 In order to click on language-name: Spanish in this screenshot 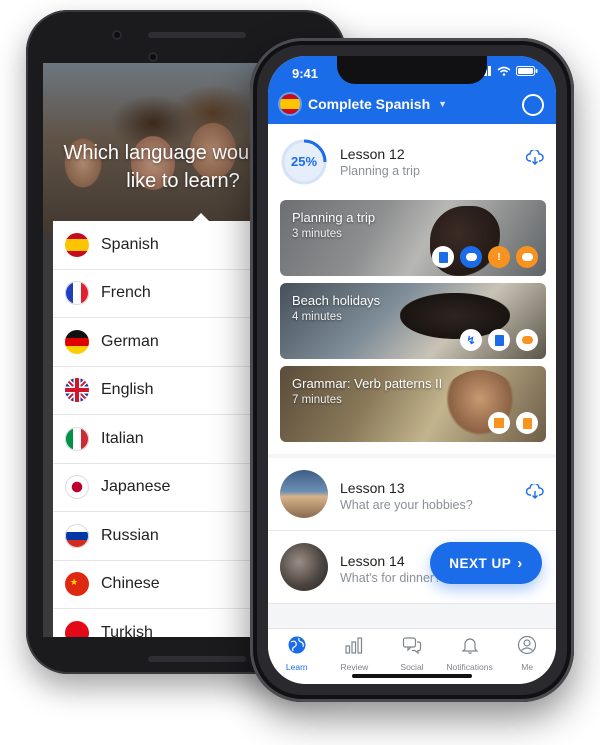, I will do `click(130, 244)`.